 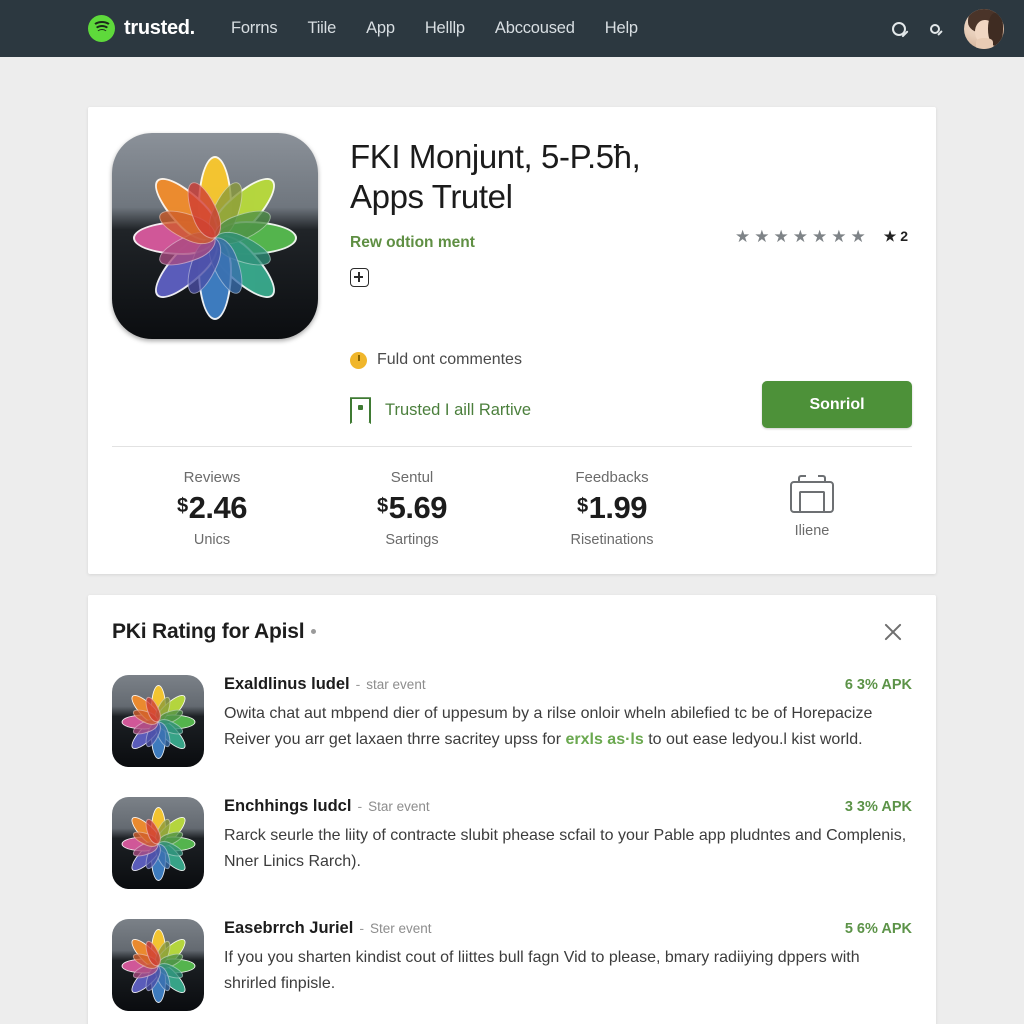 I want to click on warning-row: Fuld ont commentes, so click(x=631, y=360).